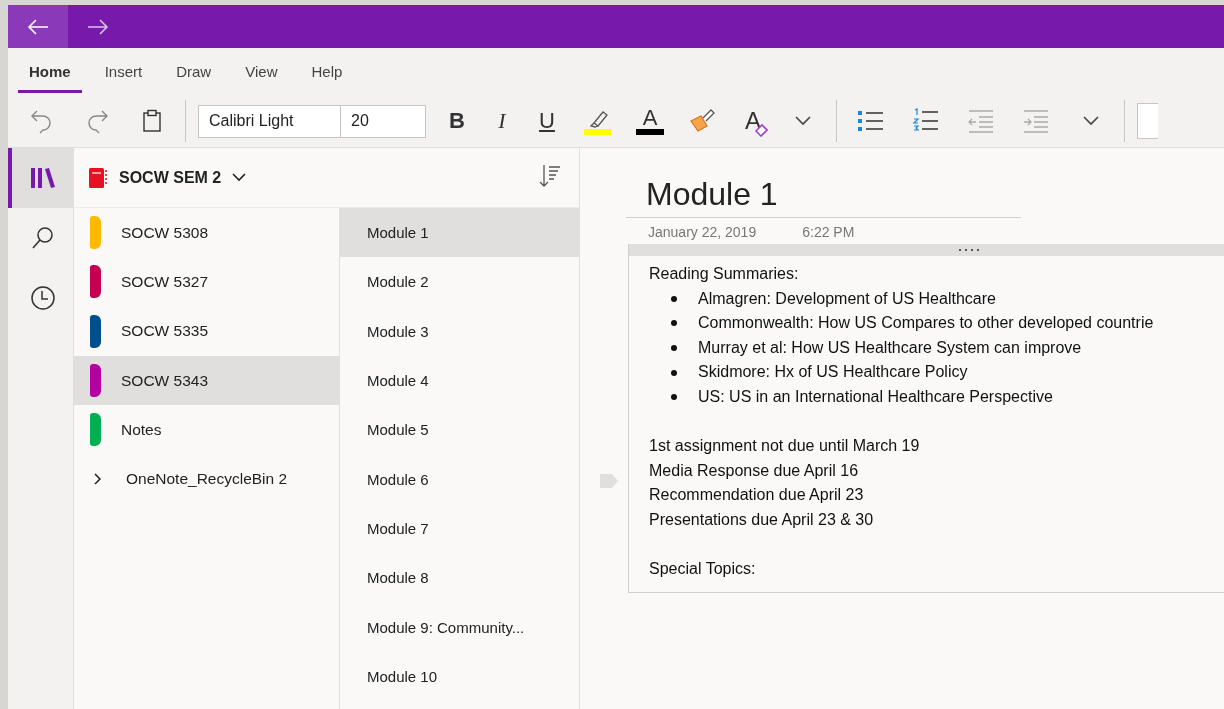  Describe the element at coordinates (459, 578) in the screenshot. I see `page-item: Module 8` at that location.